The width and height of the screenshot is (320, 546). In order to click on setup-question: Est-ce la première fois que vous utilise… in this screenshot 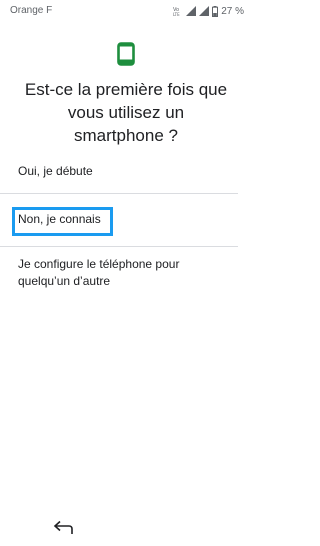, I will do `click(126, 112)`.